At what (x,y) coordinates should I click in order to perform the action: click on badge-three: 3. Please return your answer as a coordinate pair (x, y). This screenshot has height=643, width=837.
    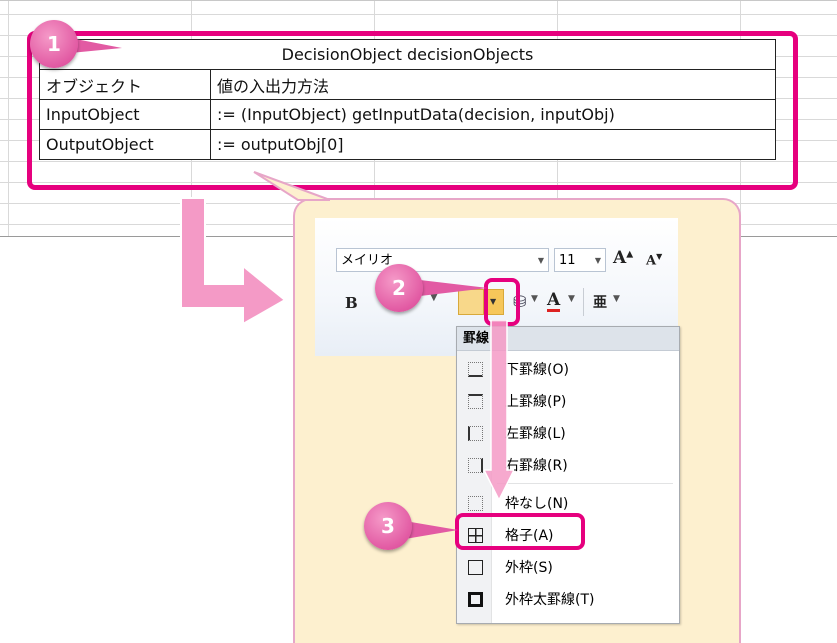
    Looking at the image, I should click on (388, 526).